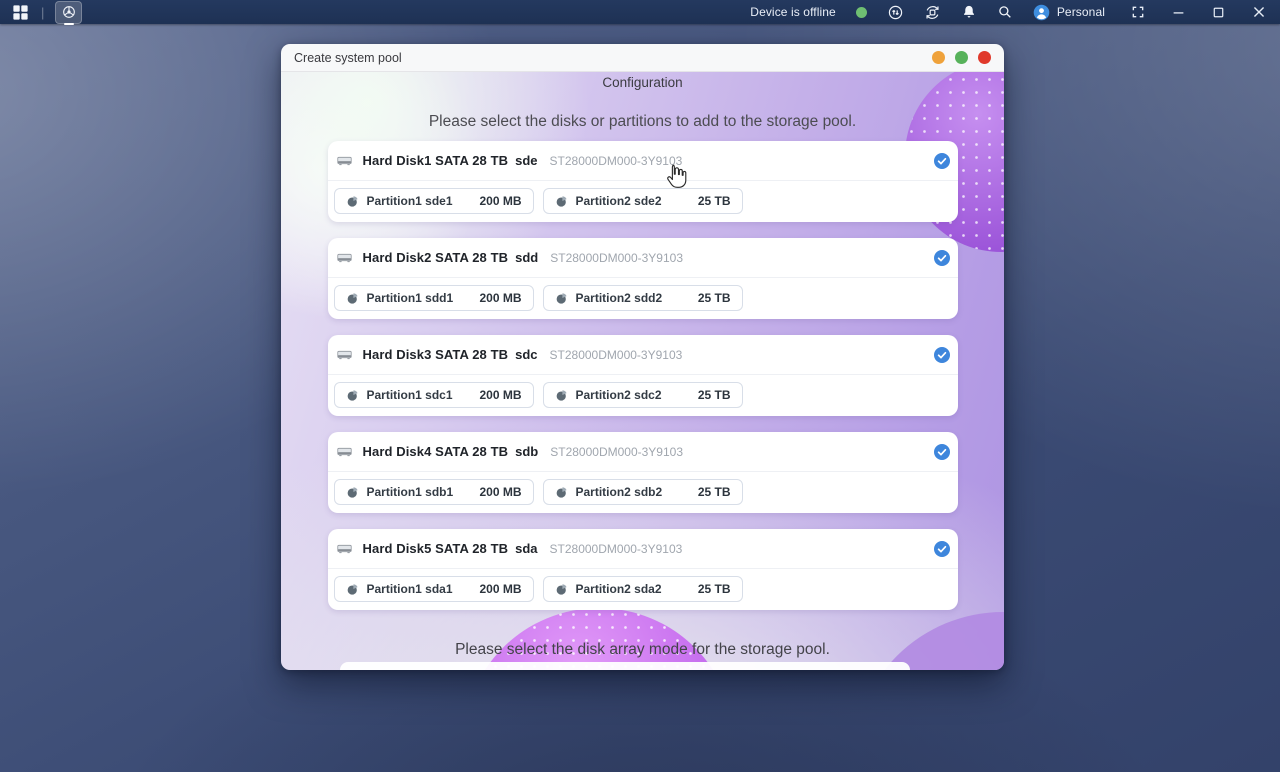  I want to click on next-panel-peek, so click(625, 666).